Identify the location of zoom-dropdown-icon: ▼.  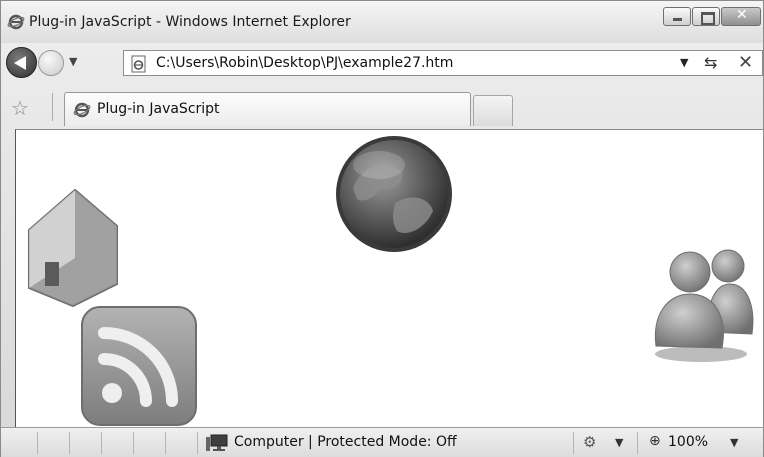
(734, 442).